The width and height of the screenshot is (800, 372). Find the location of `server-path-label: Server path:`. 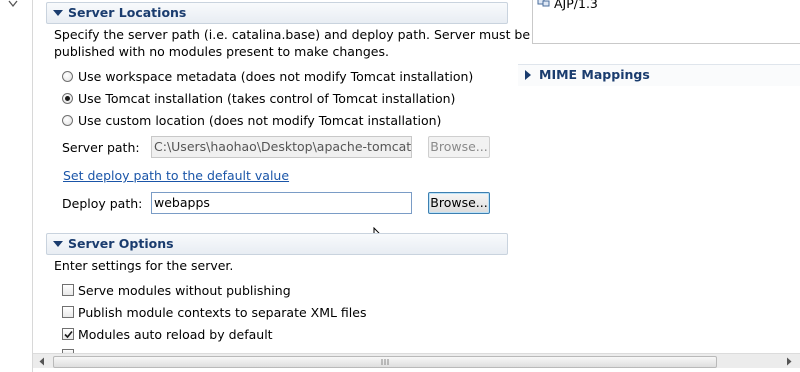

server-path-label: Server path: is located at coordinates (101, 147).